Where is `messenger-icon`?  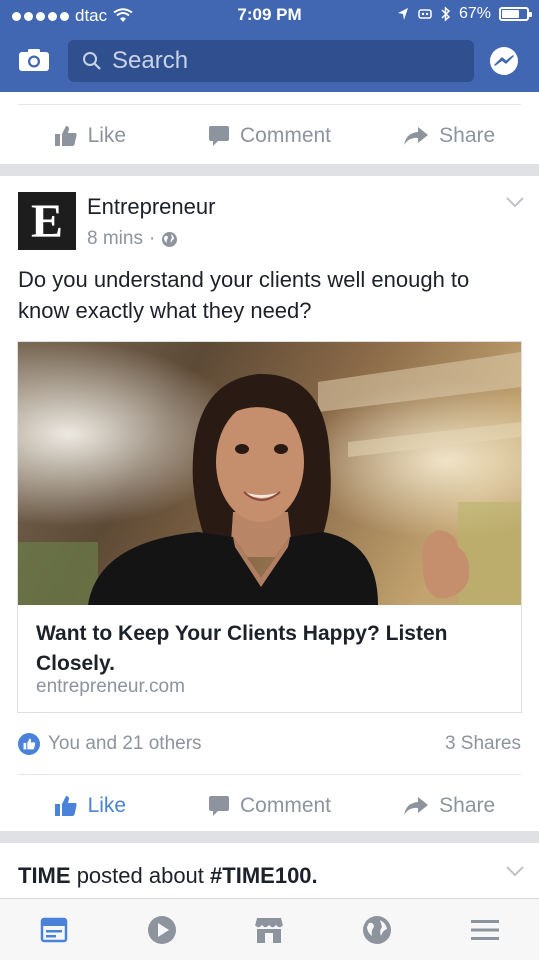
messenger-icon is located at coordinates (504, 62).